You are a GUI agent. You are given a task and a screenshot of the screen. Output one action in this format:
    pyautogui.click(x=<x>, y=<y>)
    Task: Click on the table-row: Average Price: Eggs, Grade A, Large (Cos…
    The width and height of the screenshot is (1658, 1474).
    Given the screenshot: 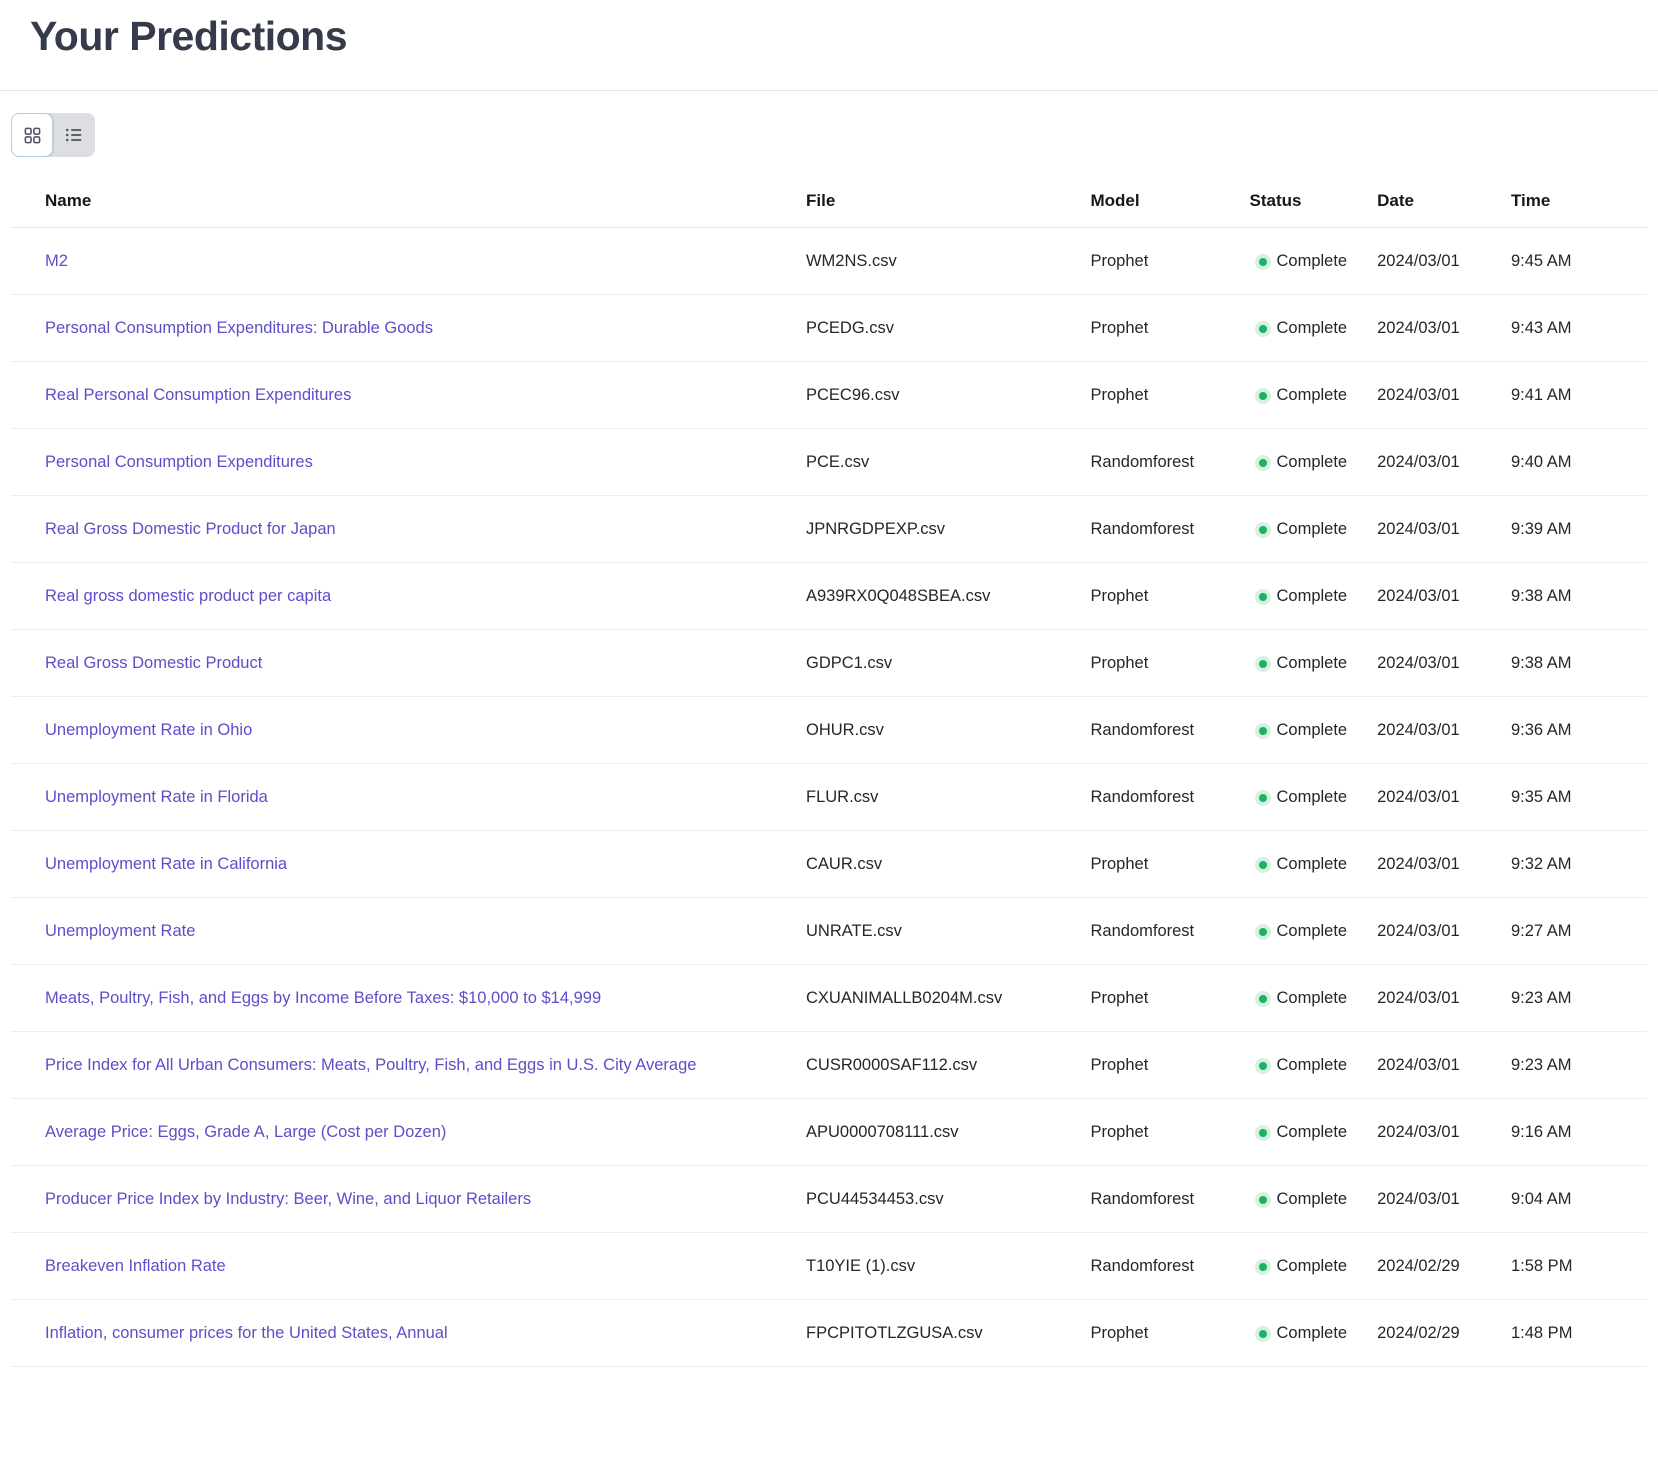 What is the action you would take?
    pyautogui.click(x=829, y=1132)
    